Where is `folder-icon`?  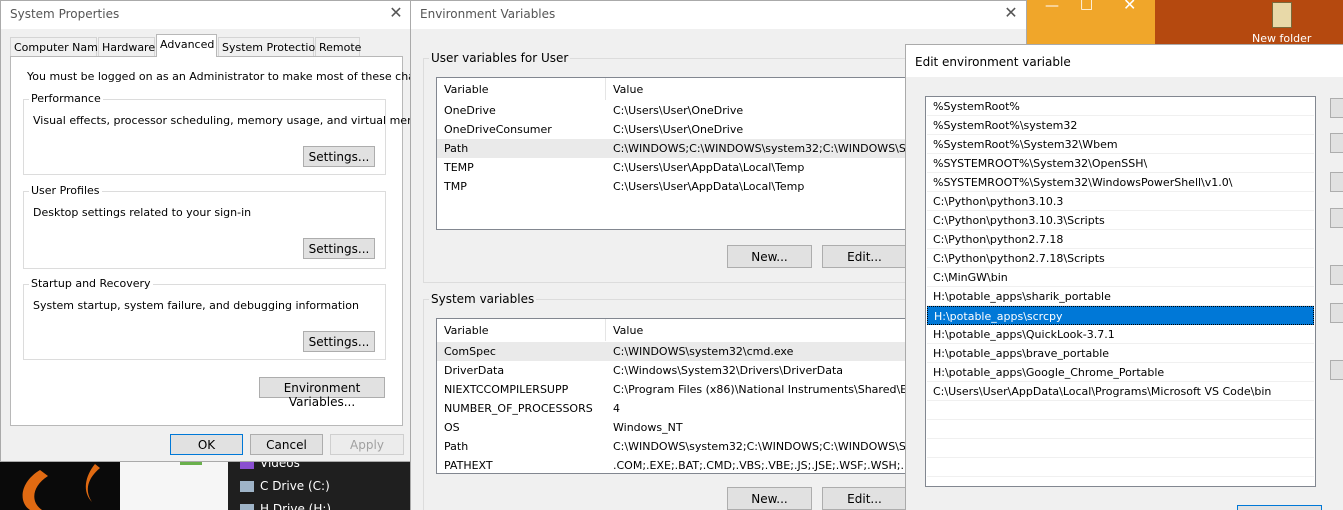 folder-icon is located at coordinates (1282, 15).